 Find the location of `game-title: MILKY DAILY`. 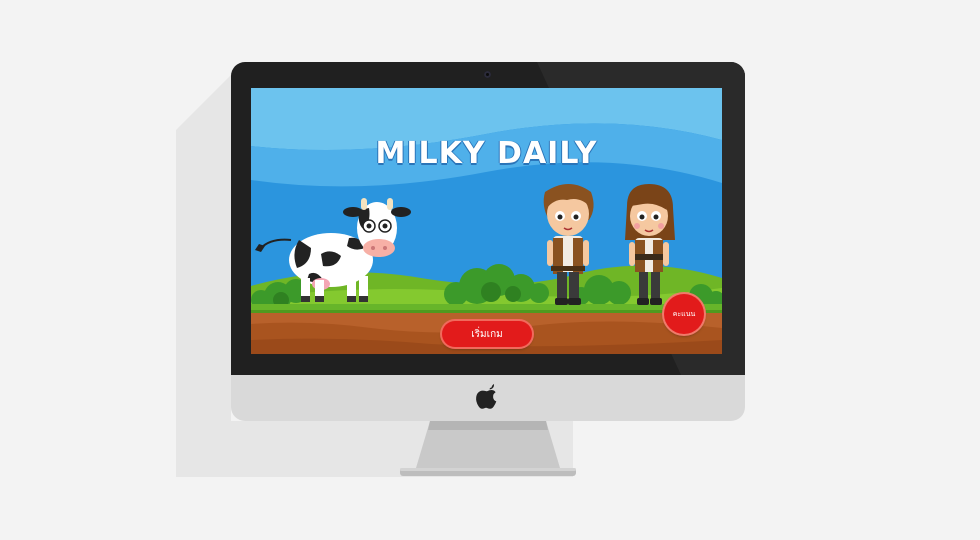

game-title: MILKY DAILY is located at coordinates (486, 153).